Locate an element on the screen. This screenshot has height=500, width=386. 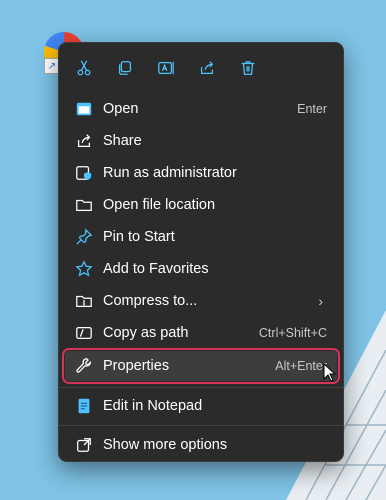
menu-item-pin-to-start: Pin to Start is located at coordinates (201, 237).